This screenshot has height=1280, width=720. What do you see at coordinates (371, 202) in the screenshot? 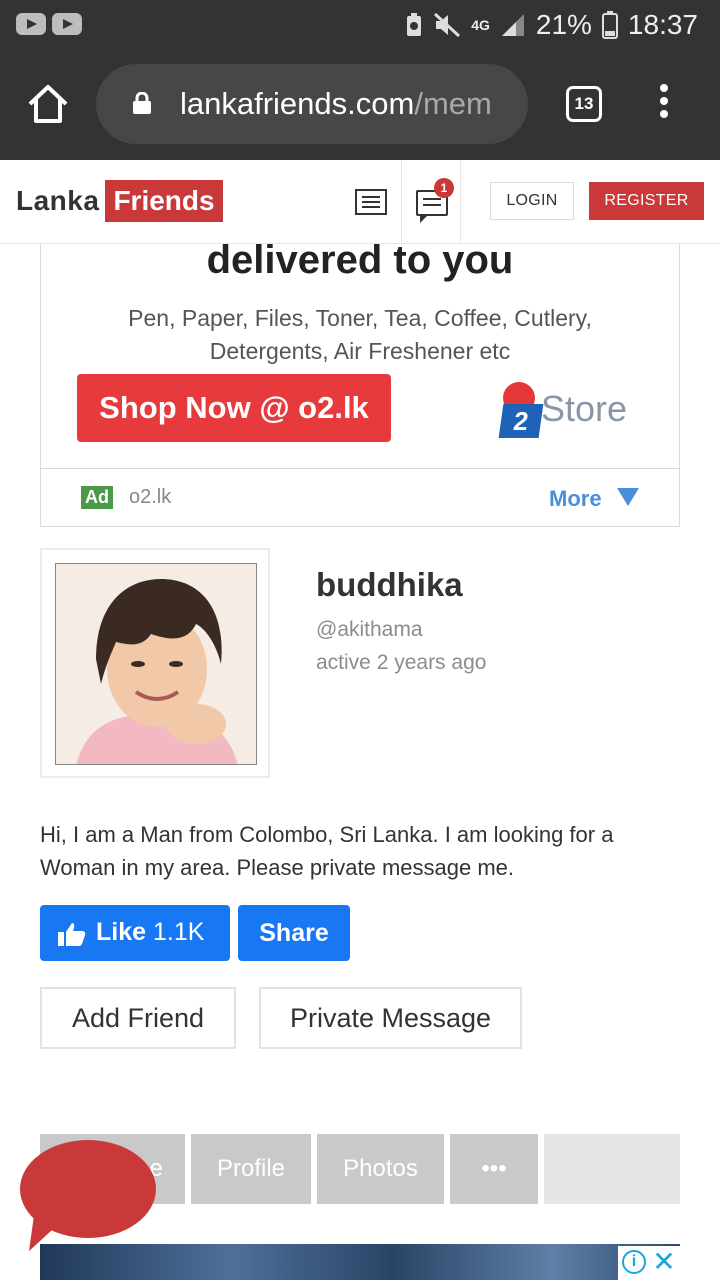
I see `activity-list-icon` at bounding box center [371, 202].